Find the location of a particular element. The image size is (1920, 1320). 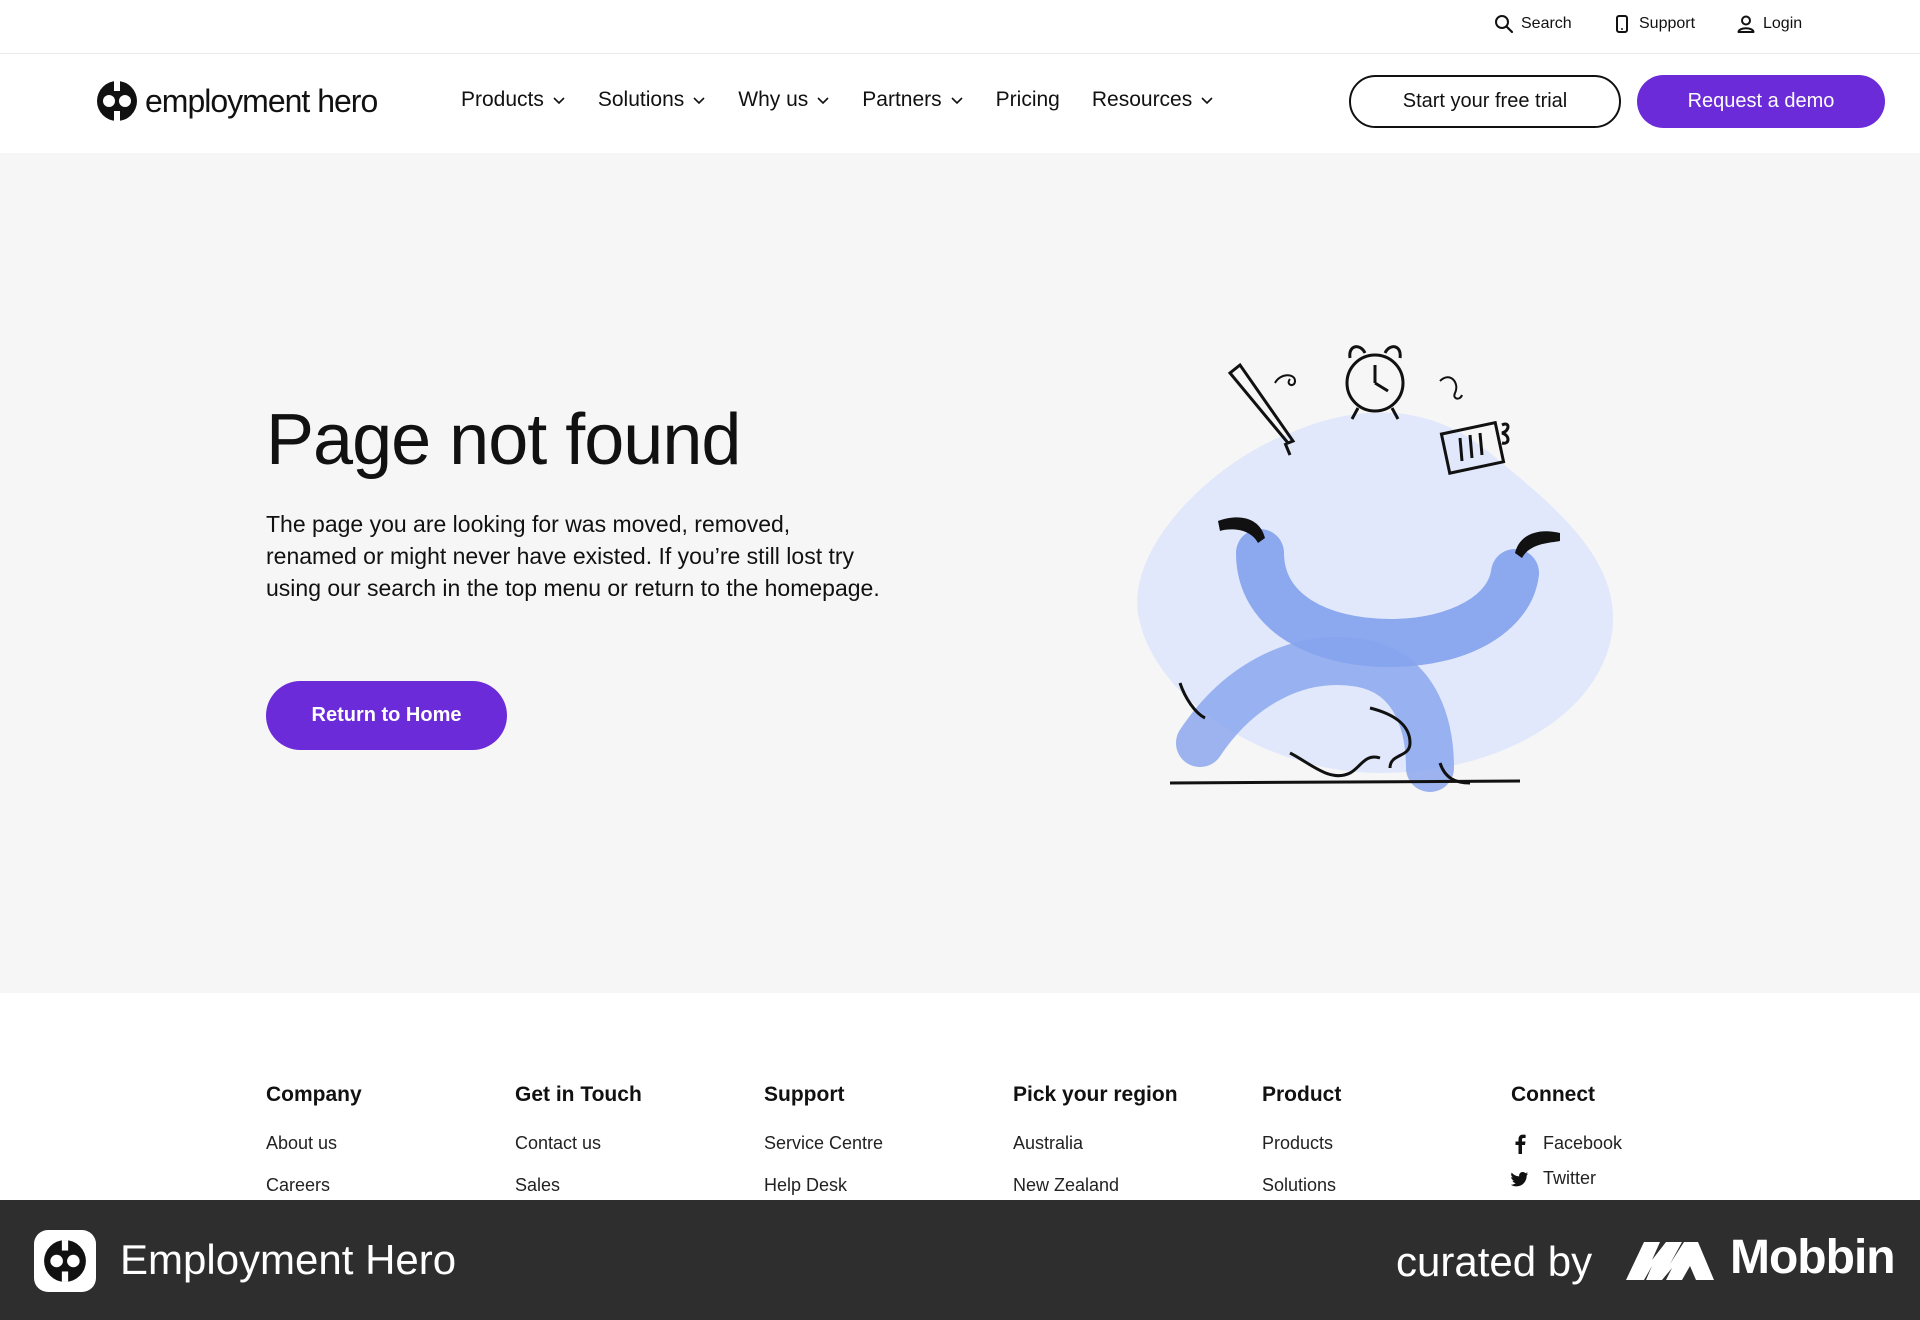

footer-col-company: Company About us Careers is located at coordinates (376, 1141).